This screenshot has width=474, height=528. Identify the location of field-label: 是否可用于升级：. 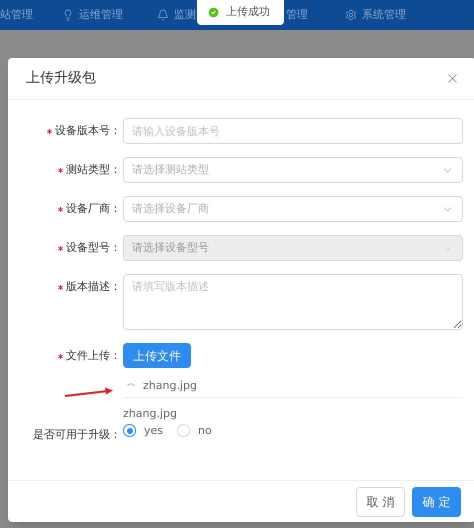
(77, 435).